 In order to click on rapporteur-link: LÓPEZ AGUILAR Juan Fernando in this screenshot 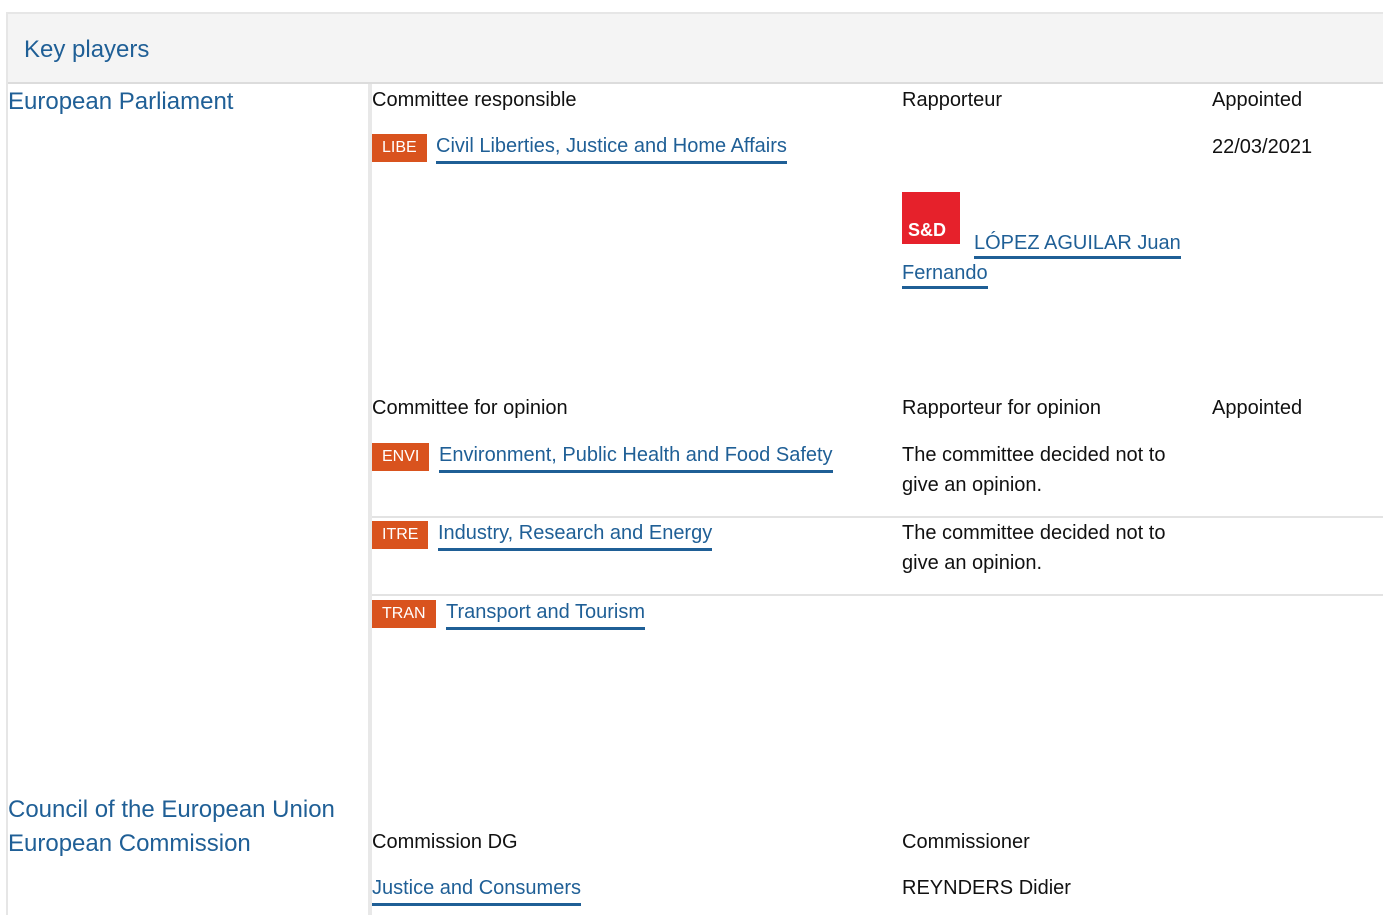, I will do `click(1057, 258)`.